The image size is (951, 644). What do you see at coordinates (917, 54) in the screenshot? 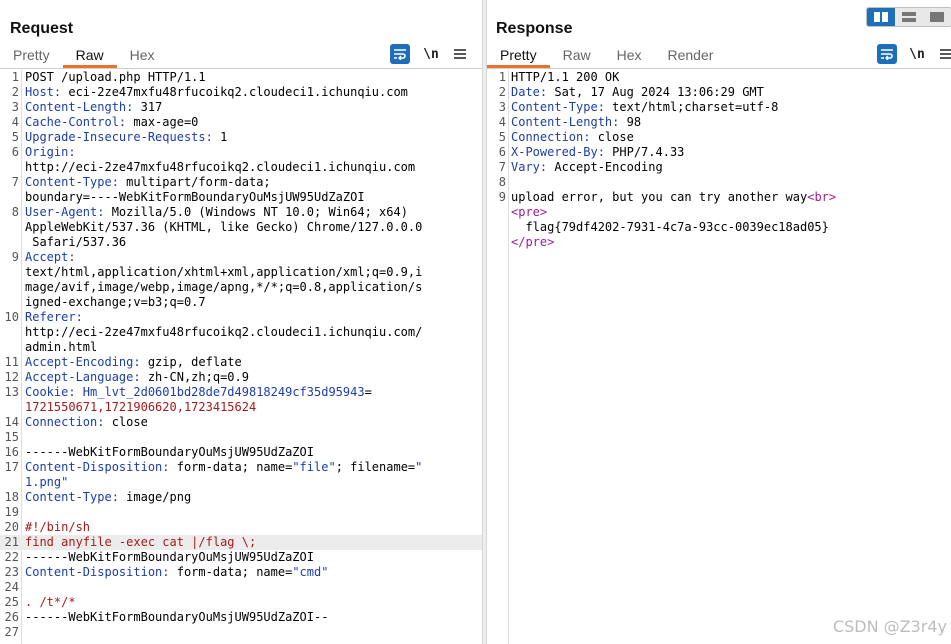
I see `response-newline-toggle: \n` at bounding box center [917, 54].